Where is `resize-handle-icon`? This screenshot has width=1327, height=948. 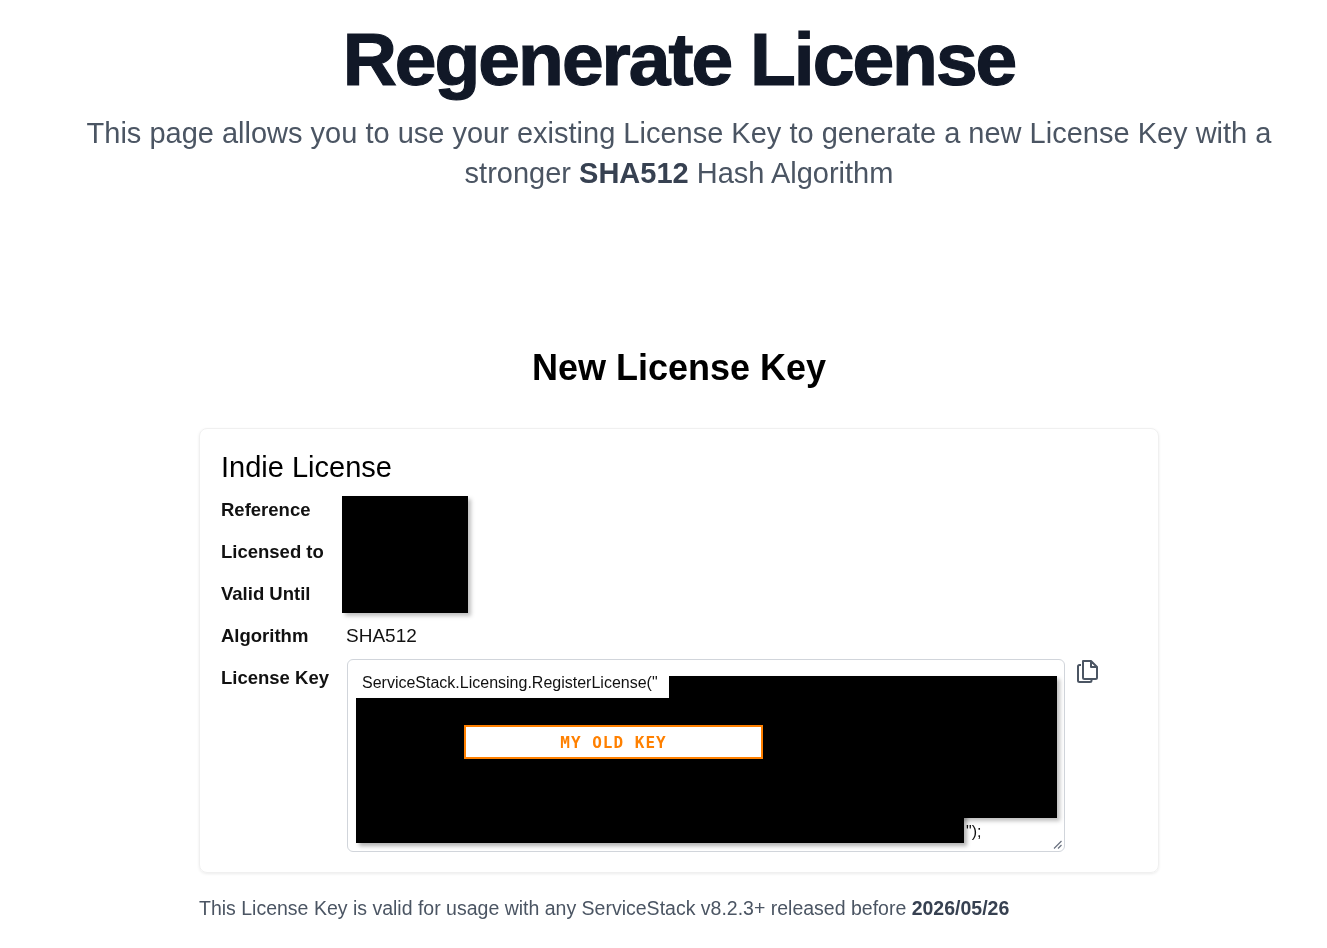 resize-handle-icon is located at coordinates (1057, 844).